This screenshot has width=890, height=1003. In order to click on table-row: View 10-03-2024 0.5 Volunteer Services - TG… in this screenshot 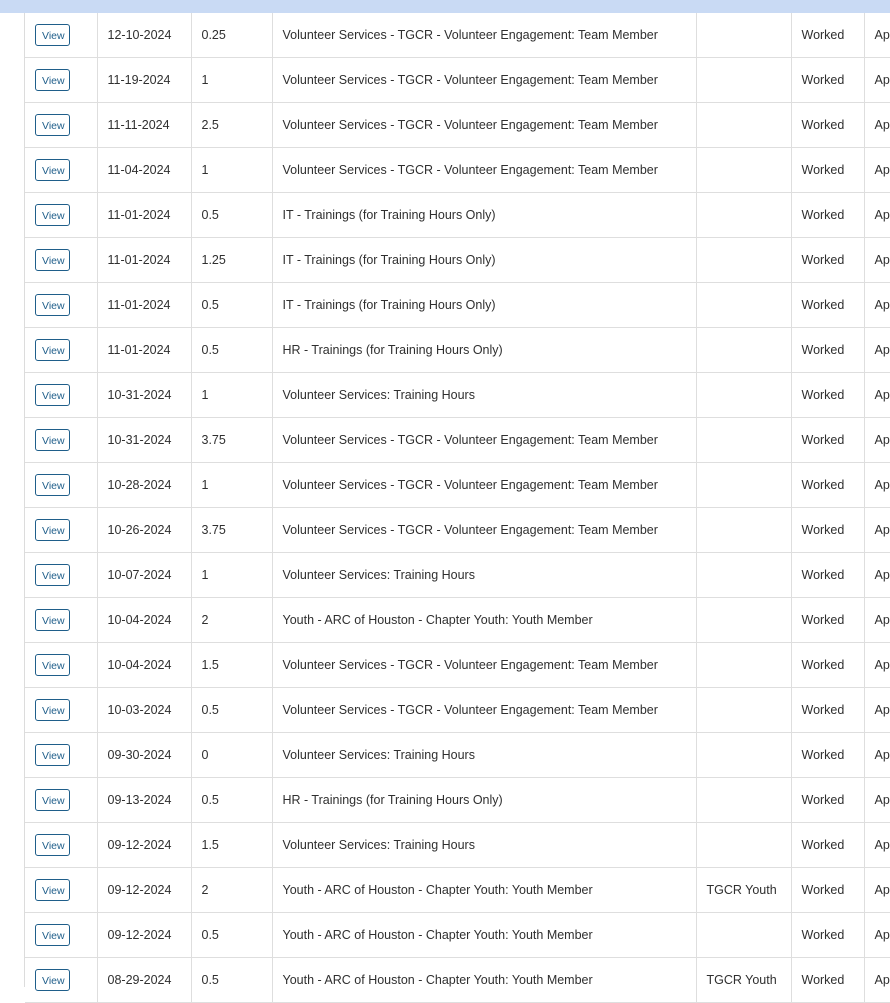, I will do `click(457, 710)`.